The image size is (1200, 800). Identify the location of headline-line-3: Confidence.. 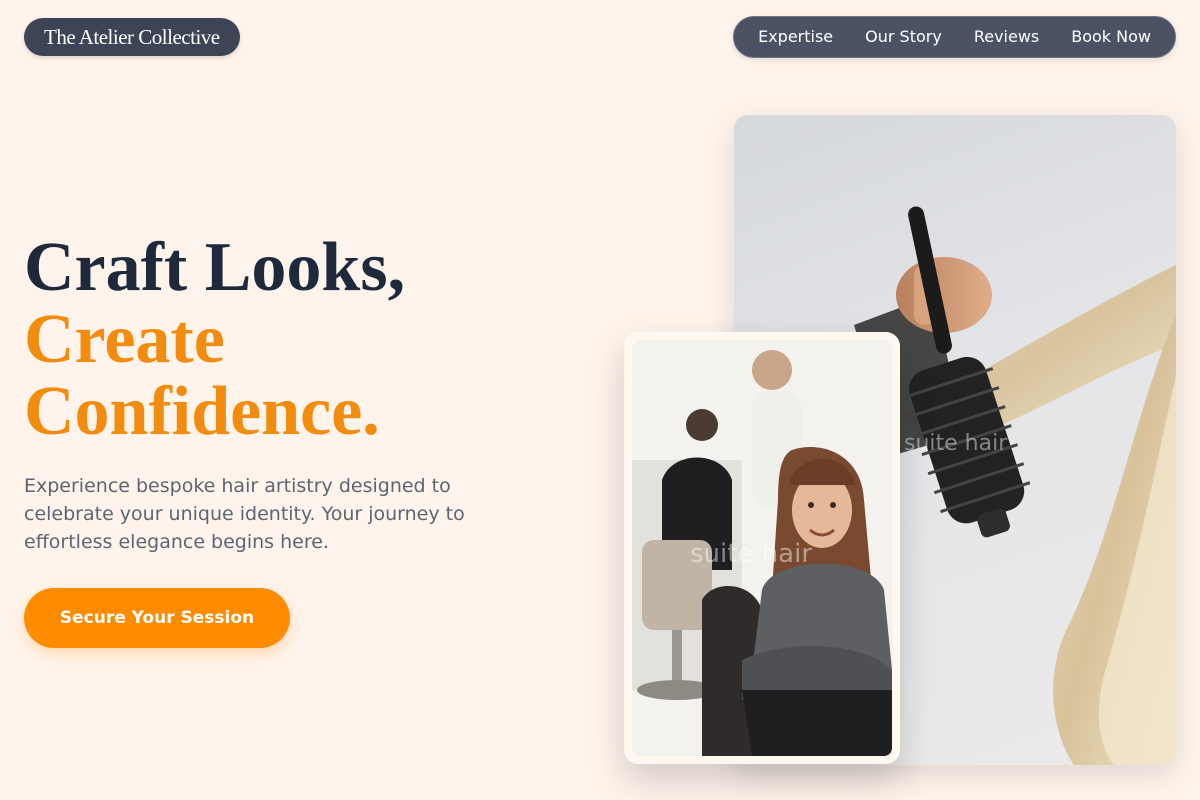
(202, 411).